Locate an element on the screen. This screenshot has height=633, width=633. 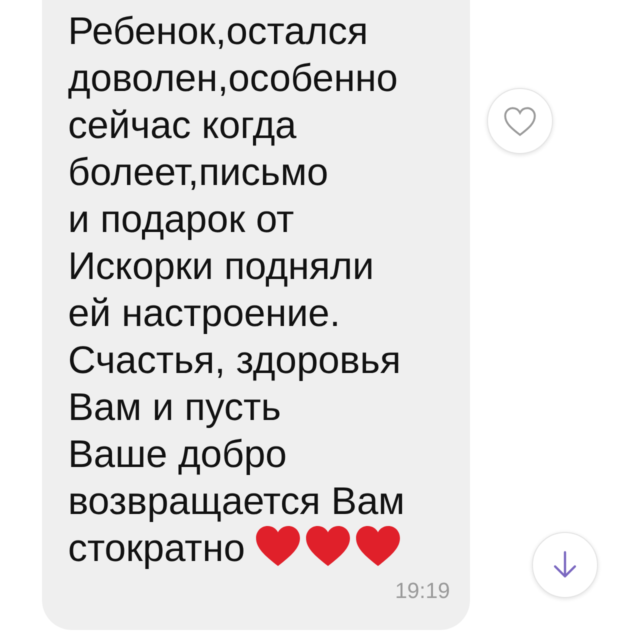
like-button is located at coordinates (520, 121).